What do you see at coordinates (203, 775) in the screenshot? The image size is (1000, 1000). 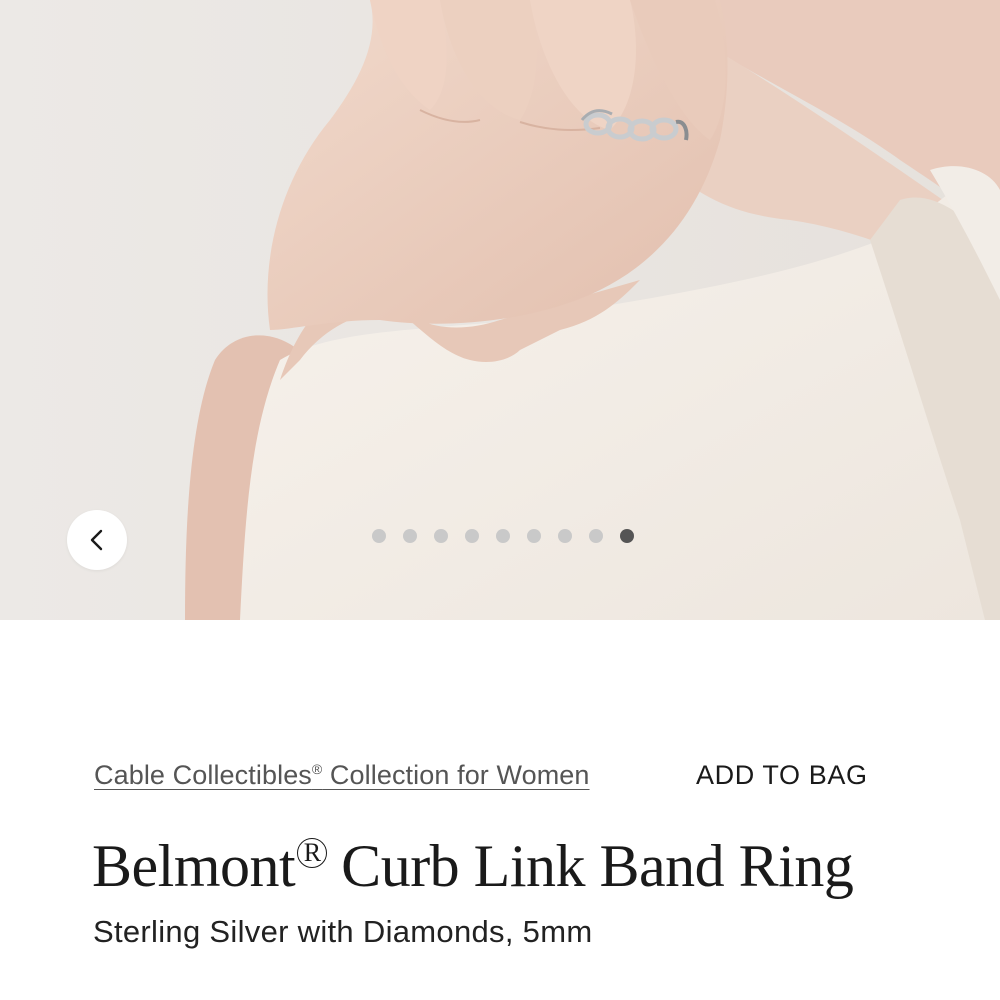 I see `collection-name: Cable Collectibles` at bounding box center [203, 775].